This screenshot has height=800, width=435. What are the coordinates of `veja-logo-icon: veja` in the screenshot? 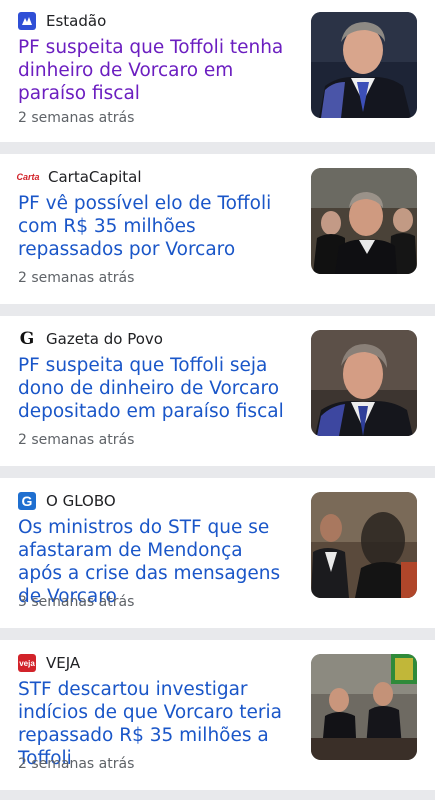 It's located at (27, 663).